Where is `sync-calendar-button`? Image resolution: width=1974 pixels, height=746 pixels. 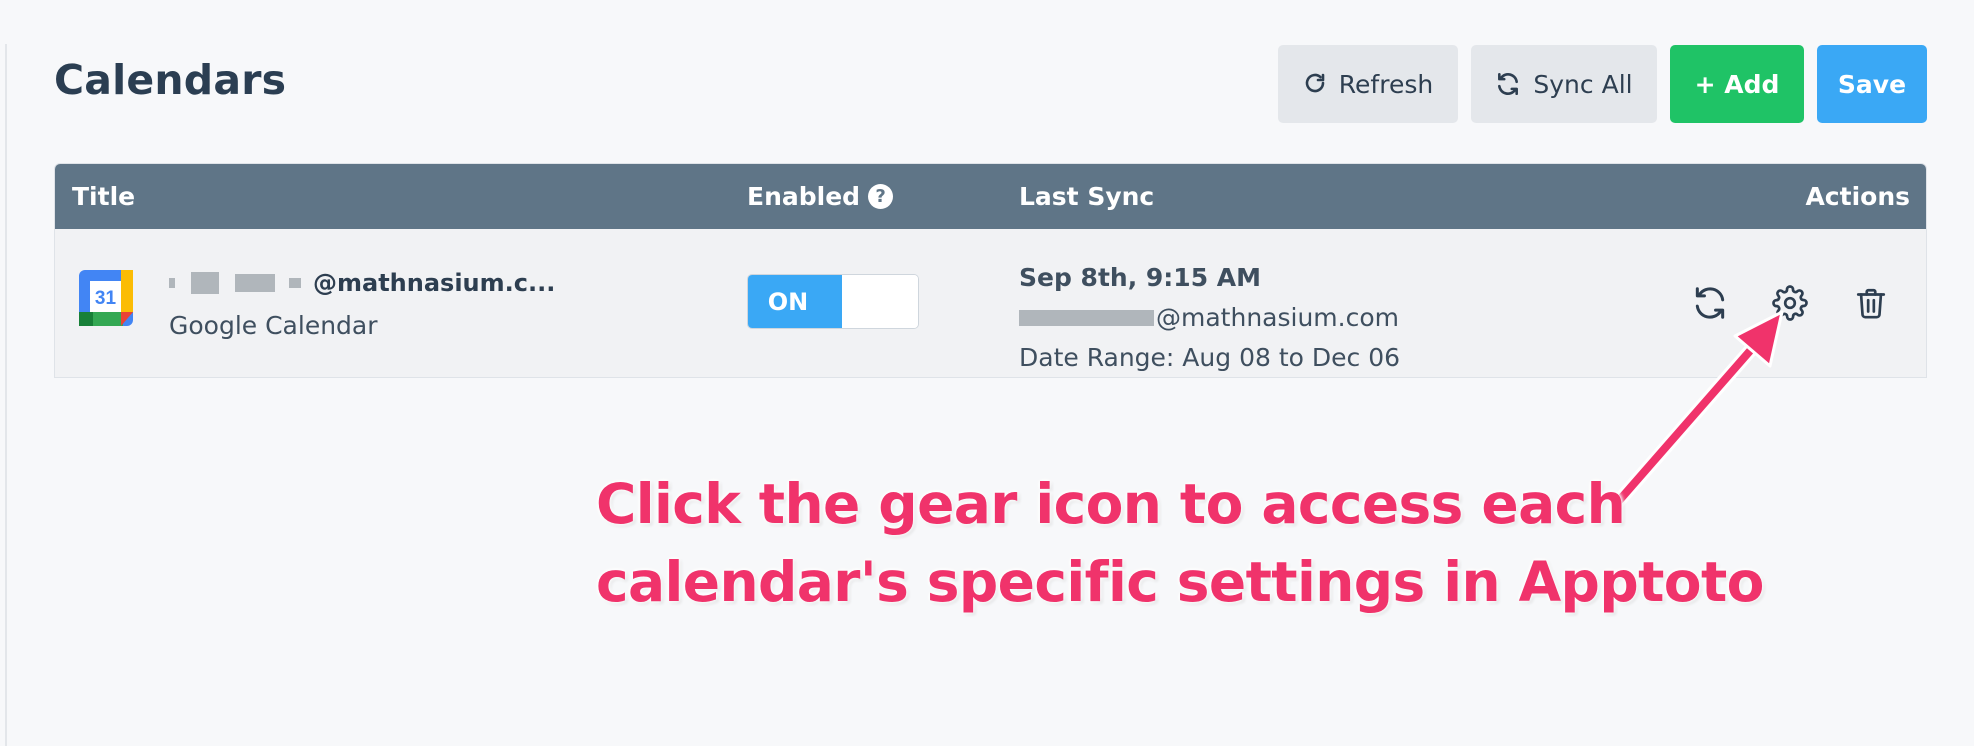 sync-calendar-button is located at coordinates (1710, 303).